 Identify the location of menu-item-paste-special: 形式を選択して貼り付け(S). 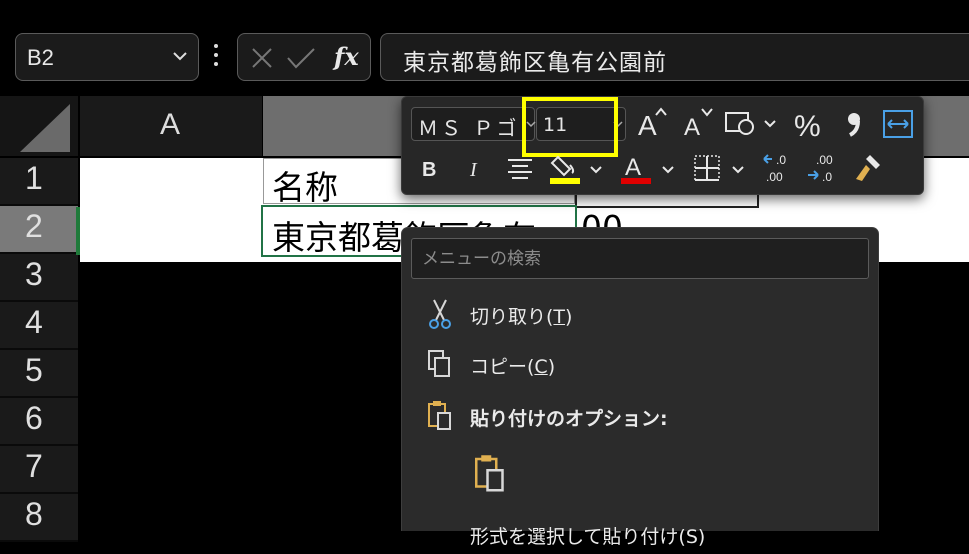
(641, 534).